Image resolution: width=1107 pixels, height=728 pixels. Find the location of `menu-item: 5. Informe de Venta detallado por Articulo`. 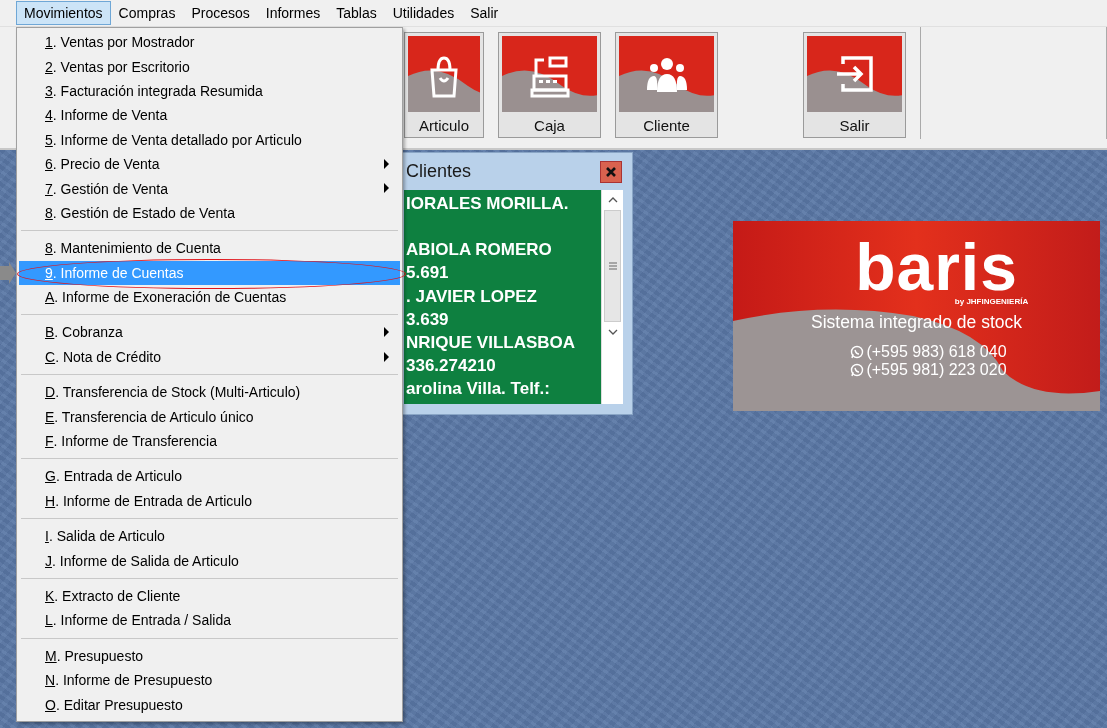

menu-item: 5. Informe de Venta detallado por Articulo is located at coordinates (209, 139).